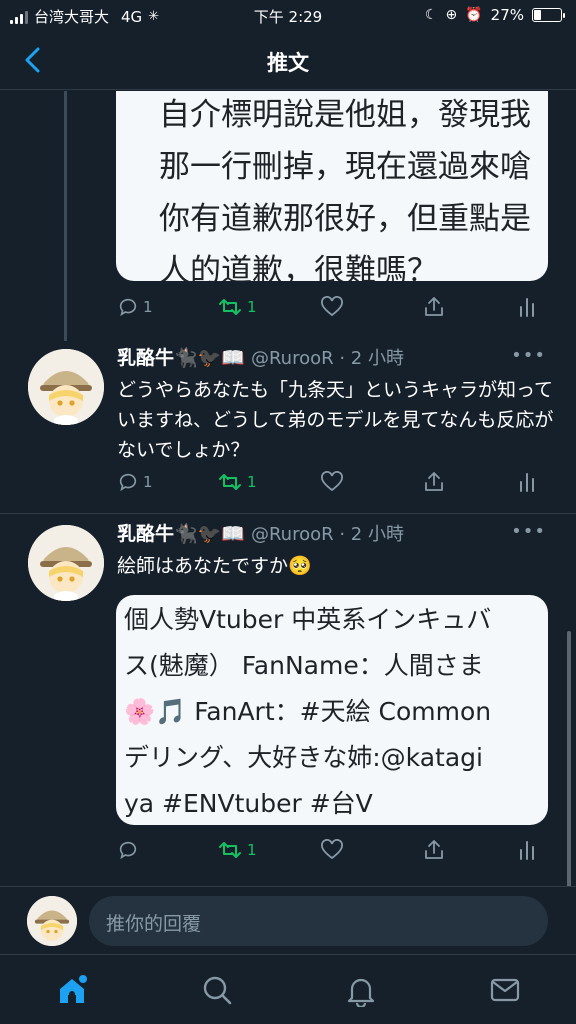  I want to click on reply-button, so click(128, 850).